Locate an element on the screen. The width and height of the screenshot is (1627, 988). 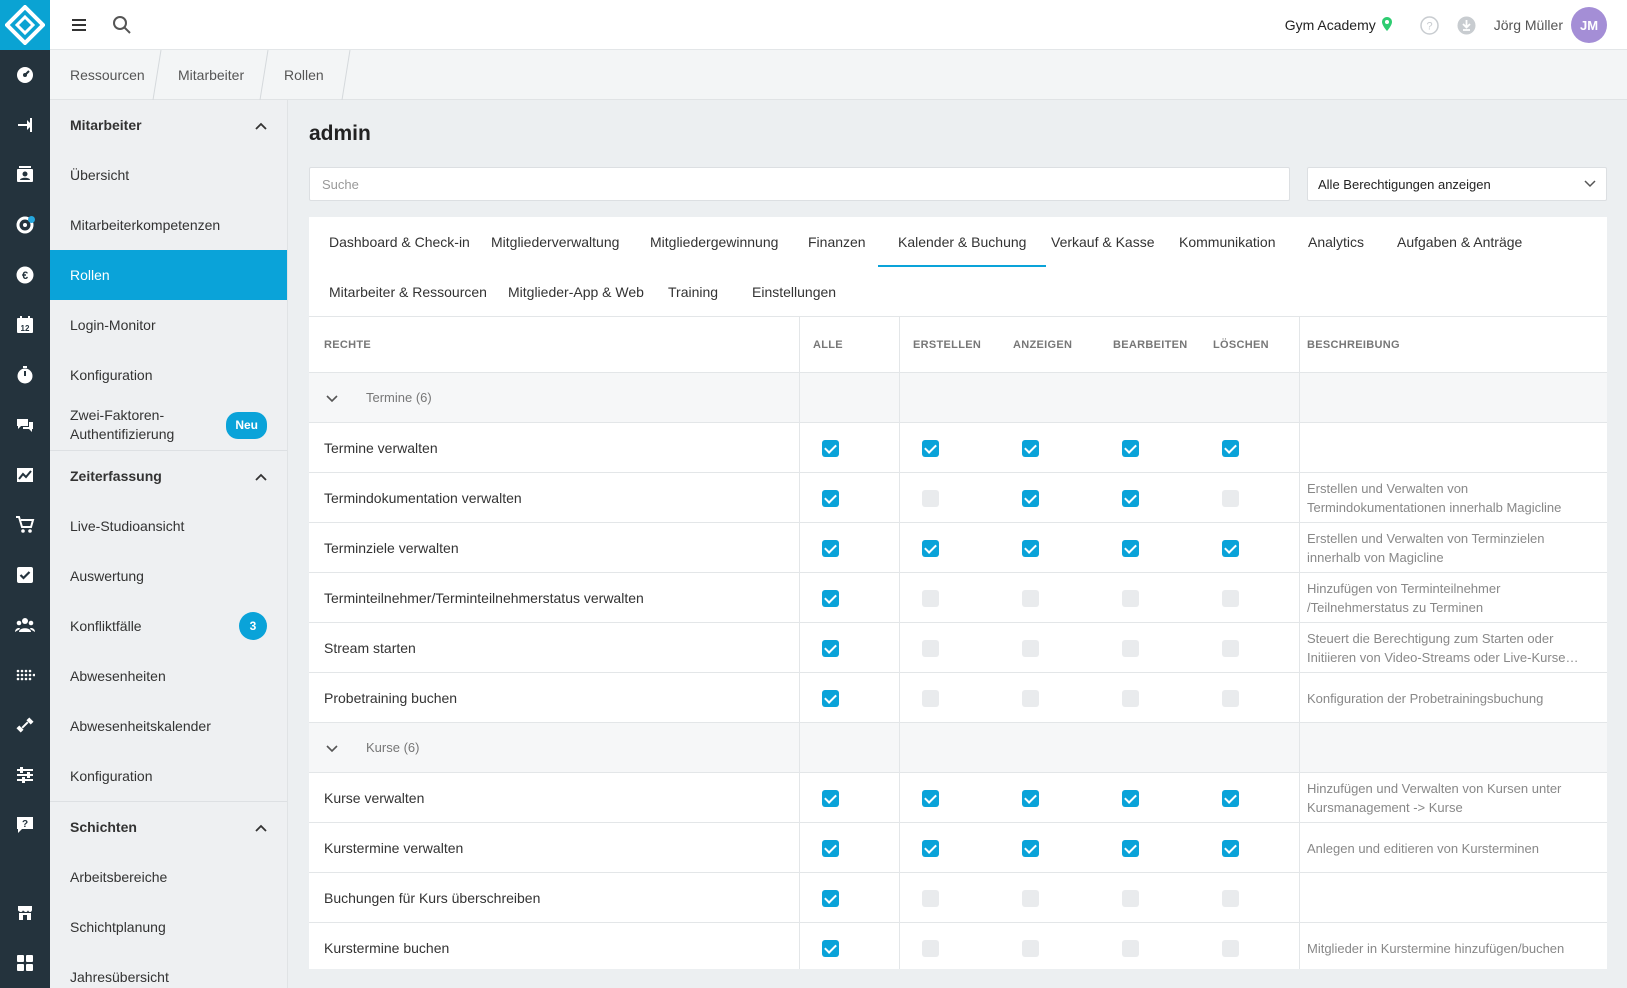
breadcrumb-item-mitarbeiter: Mitarbeiter is located at coordinates (211, 75).